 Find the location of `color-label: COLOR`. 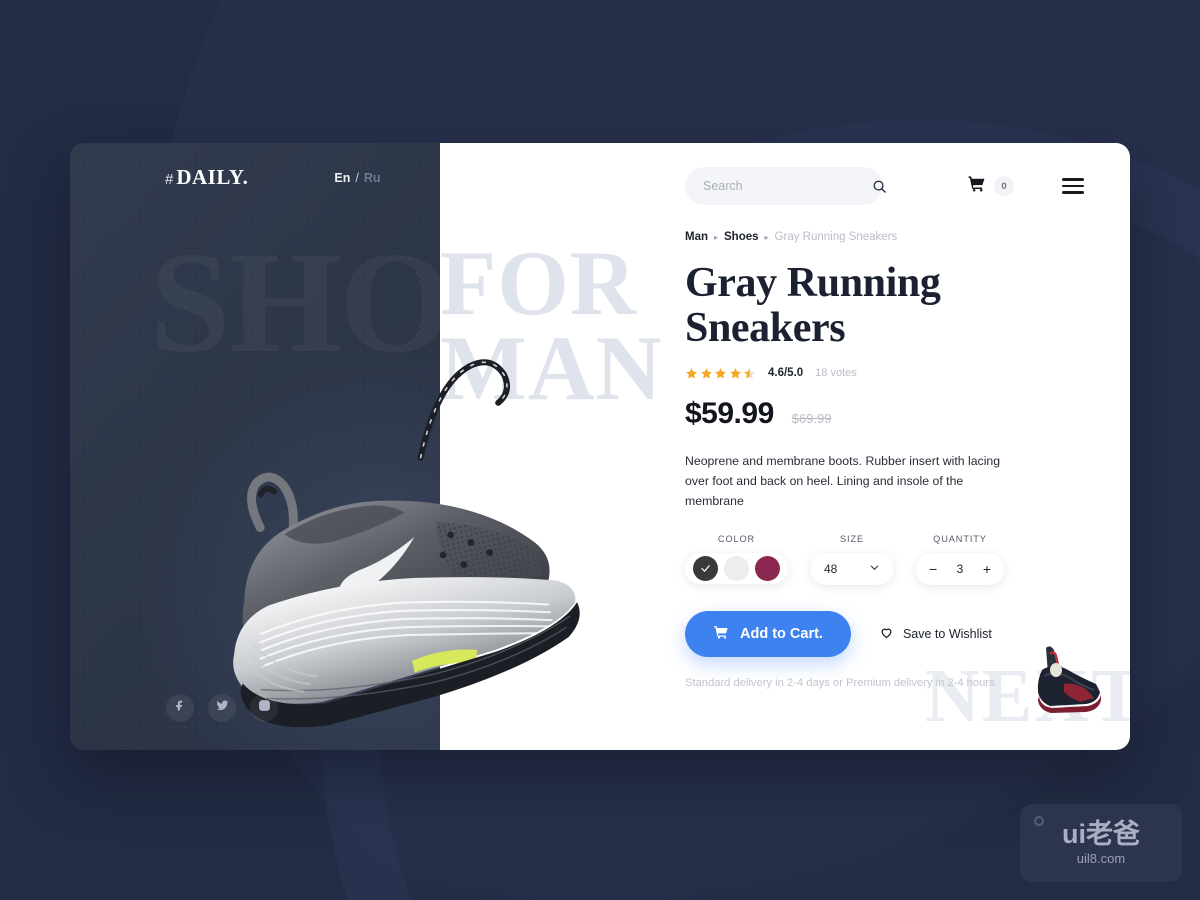

color-label: COLOR is located at coordinates (736, 538).